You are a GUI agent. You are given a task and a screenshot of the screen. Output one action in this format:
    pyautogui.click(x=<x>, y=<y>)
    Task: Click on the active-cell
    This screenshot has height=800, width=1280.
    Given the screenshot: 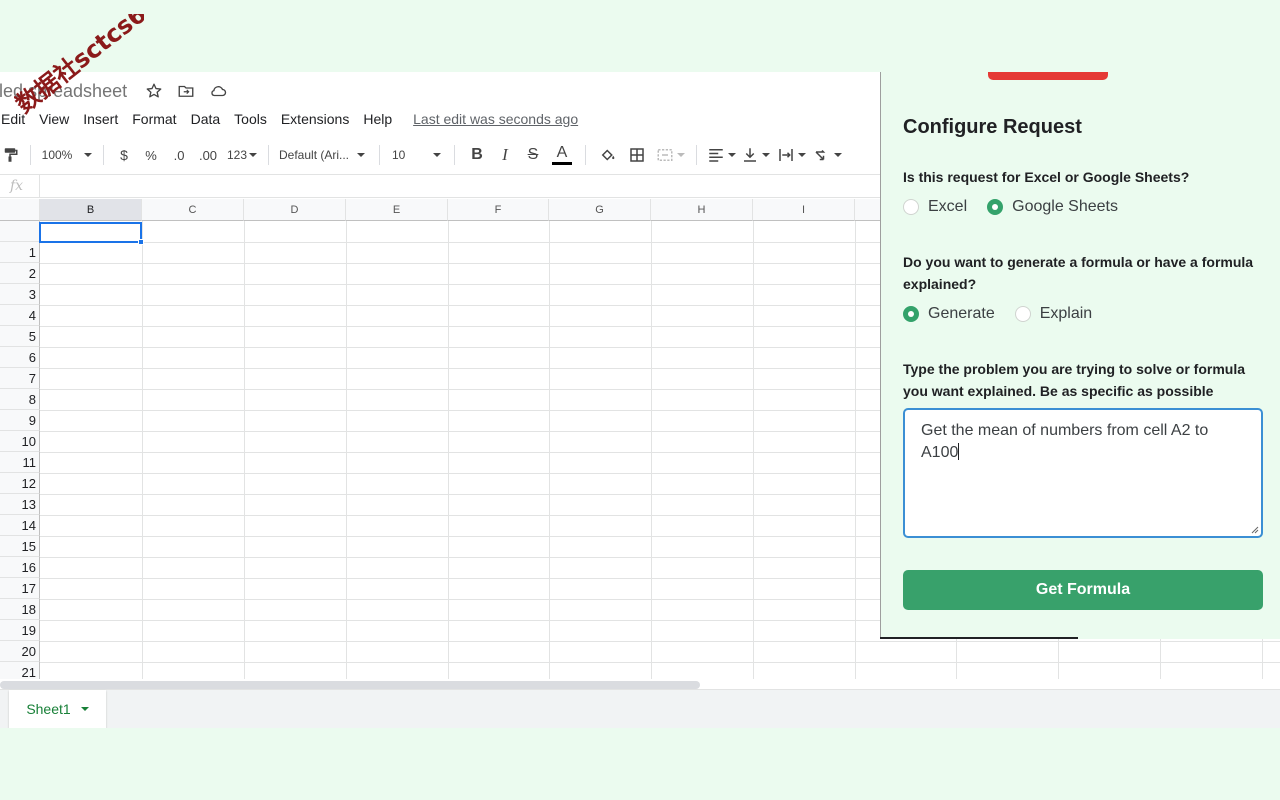 What is the action you would take?
    pyautogui.click(x=90, y=232)
    